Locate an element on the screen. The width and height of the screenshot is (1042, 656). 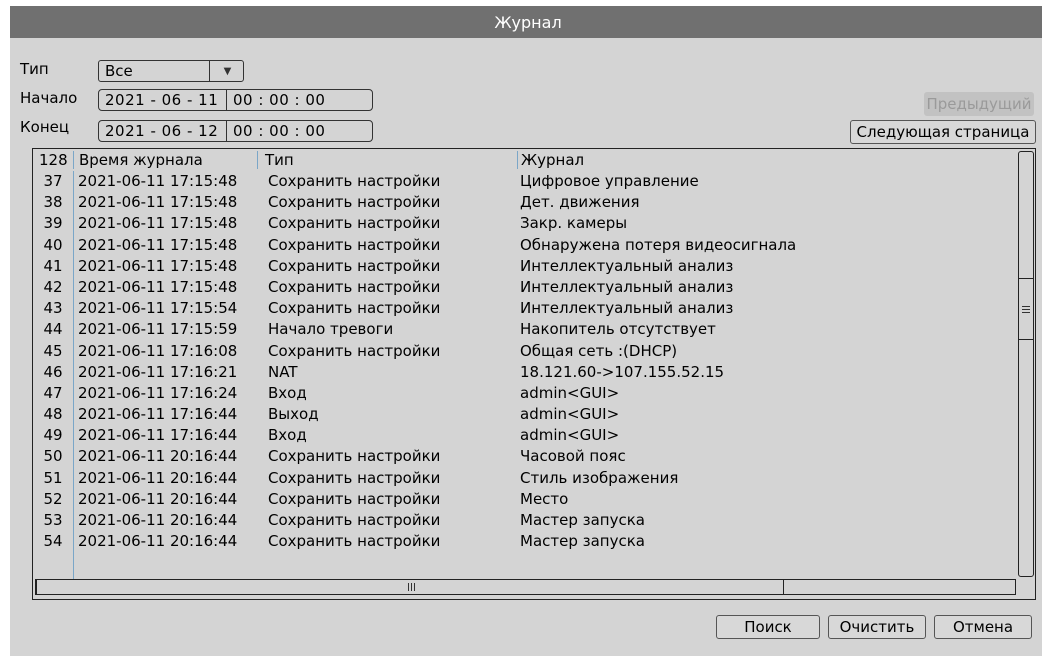
cell-type: Начало тревоги is located at coordinates (331, 329).